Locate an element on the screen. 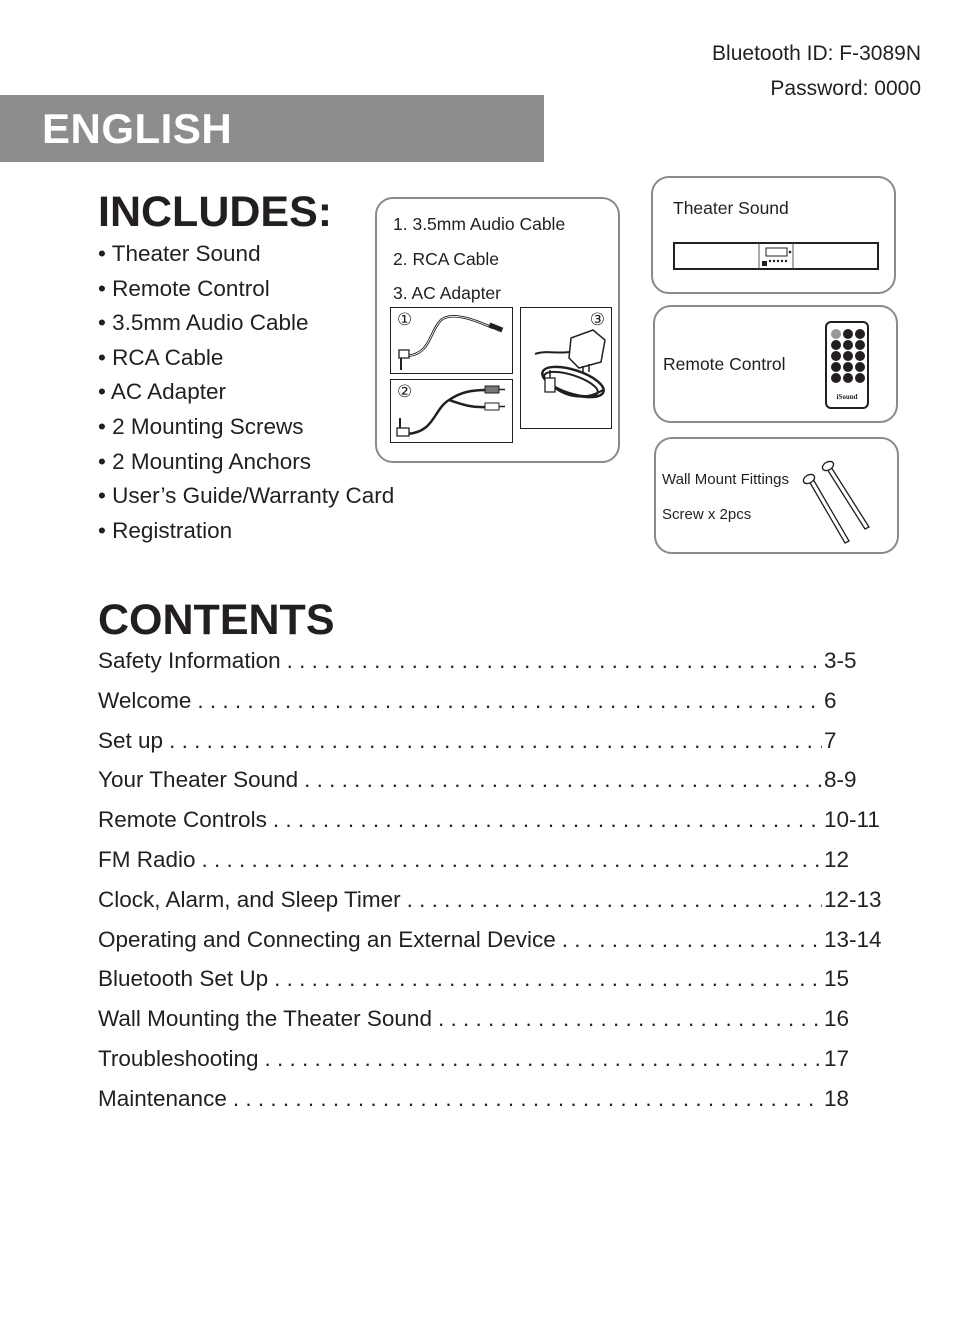 The image size is (954, 1336). includes-item: RCA Cable is located at coordinates (246, 358).